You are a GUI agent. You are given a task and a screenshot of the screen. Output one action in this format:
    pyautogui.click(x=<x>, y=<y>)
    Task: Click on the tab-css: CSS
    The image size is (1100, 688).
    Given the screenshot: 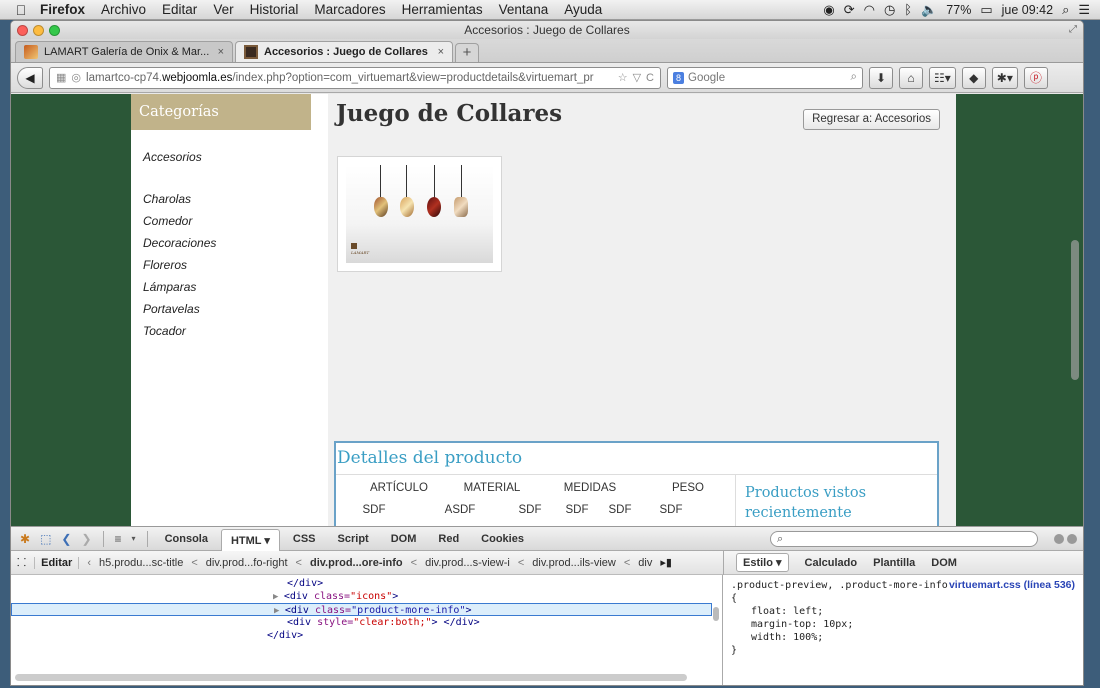 What is the action you would take?
    pyautogui.click(x=304, y=539)
    